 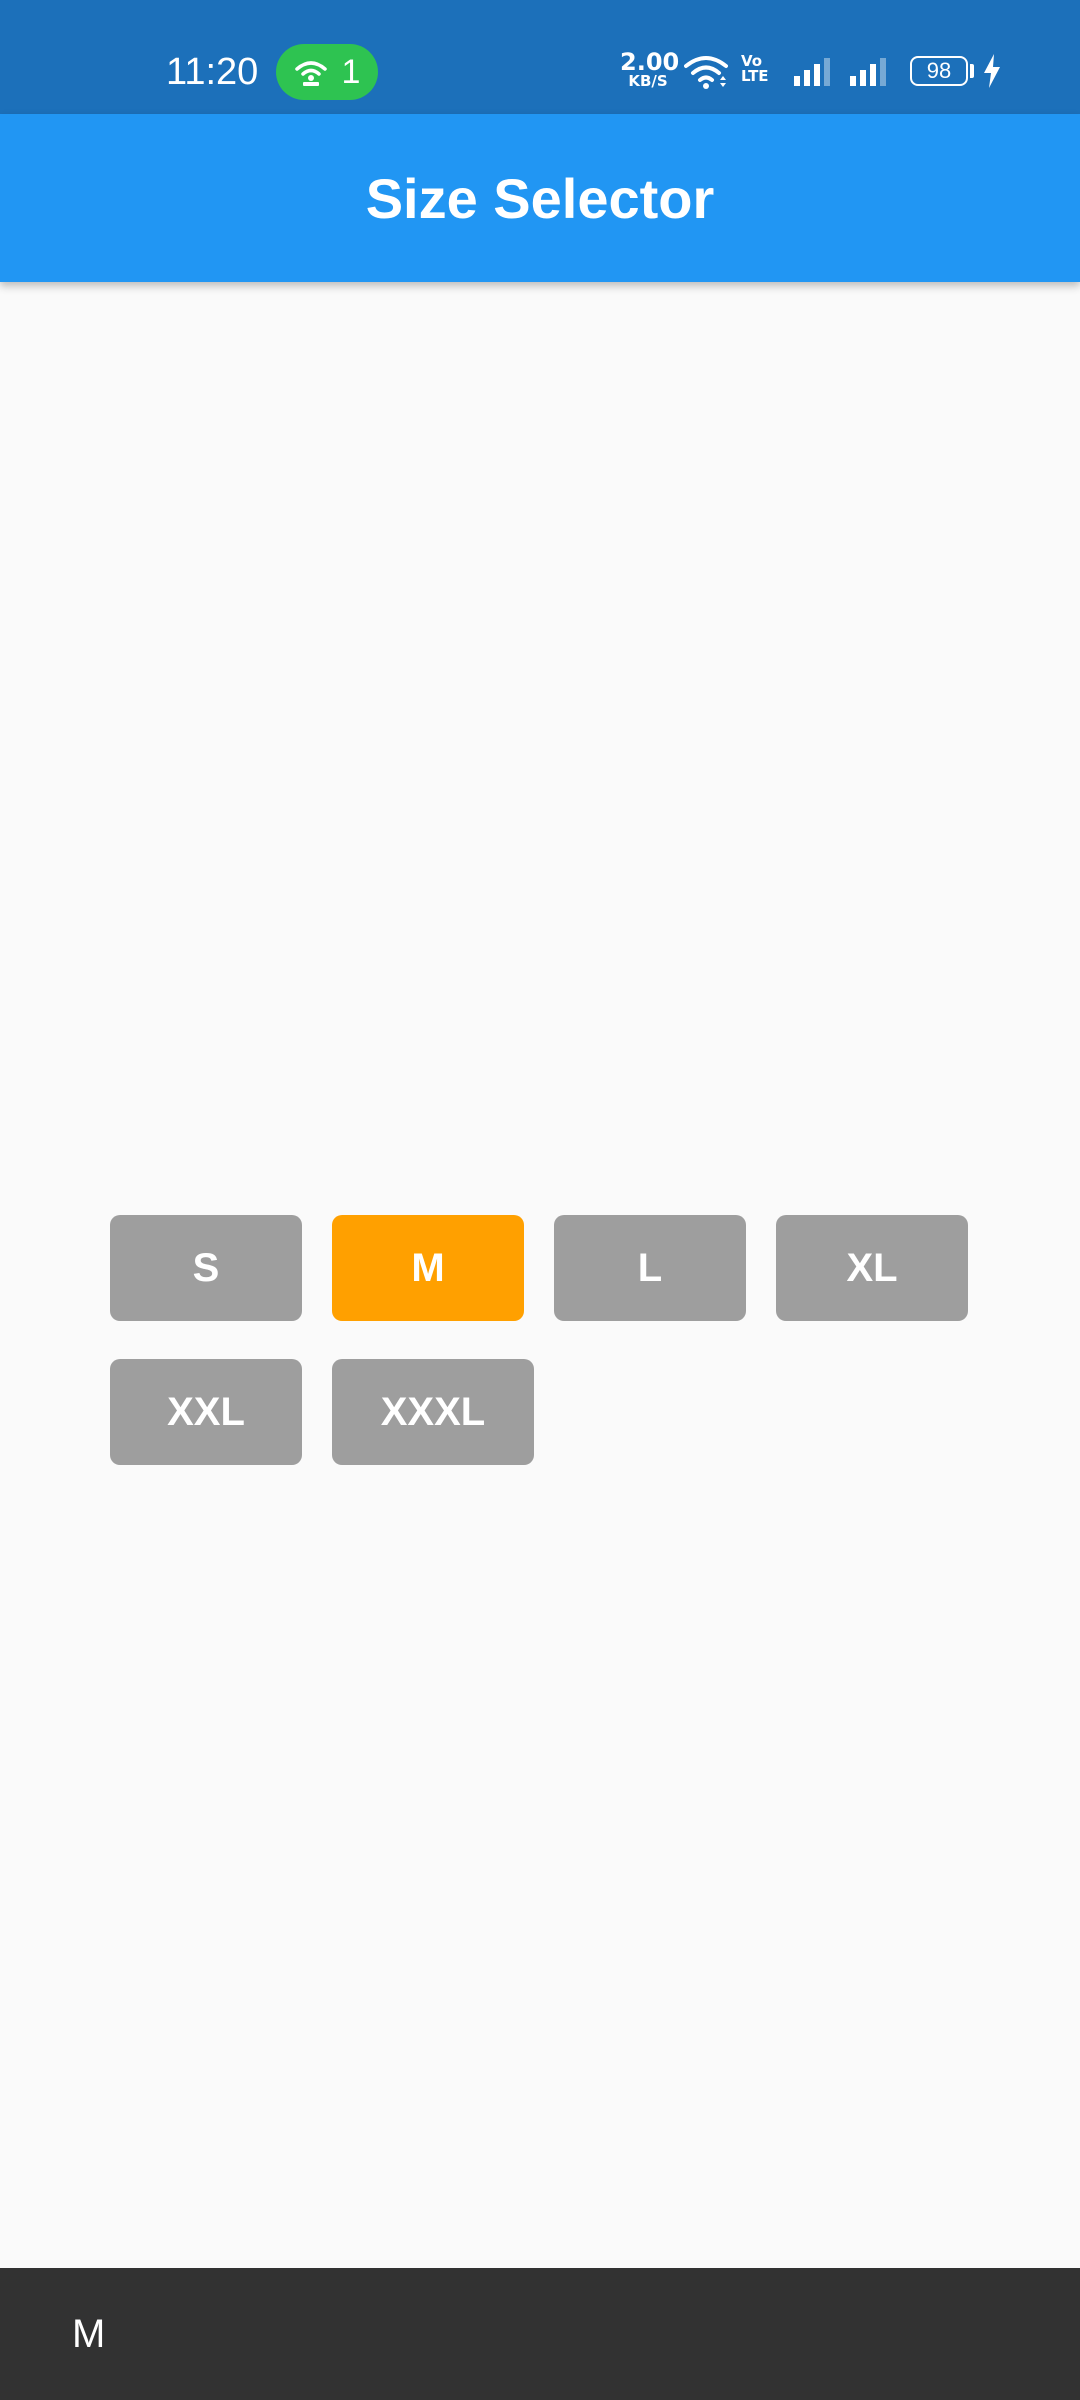 What do you see at coordinates (540, 2334) in the screenshot?
I see `snackbar: M` at bounding box center [540, 2334].